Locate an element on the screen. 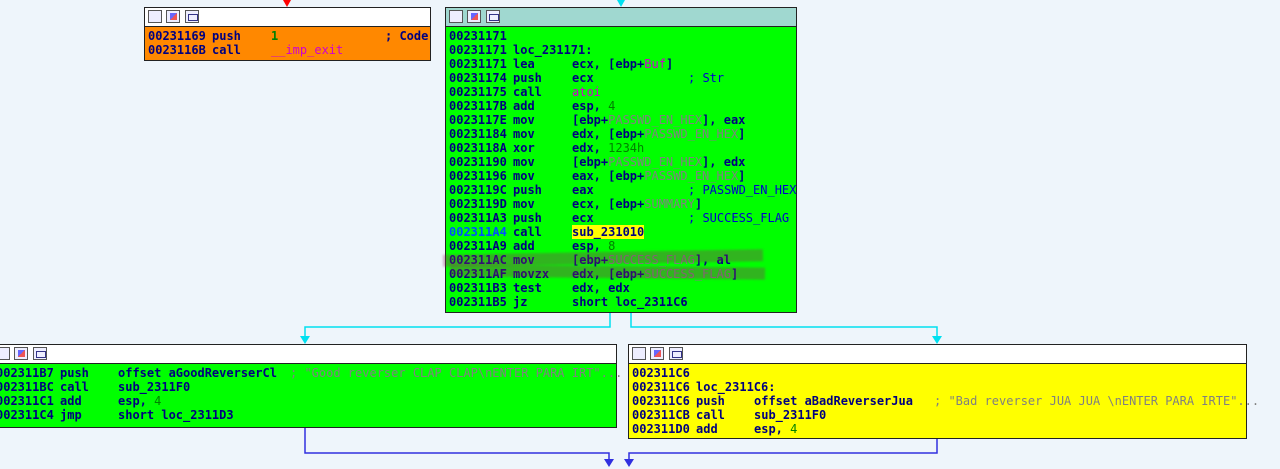  asm-label-line: 00231171 loc_231171: is located at coordinates (621, 50).